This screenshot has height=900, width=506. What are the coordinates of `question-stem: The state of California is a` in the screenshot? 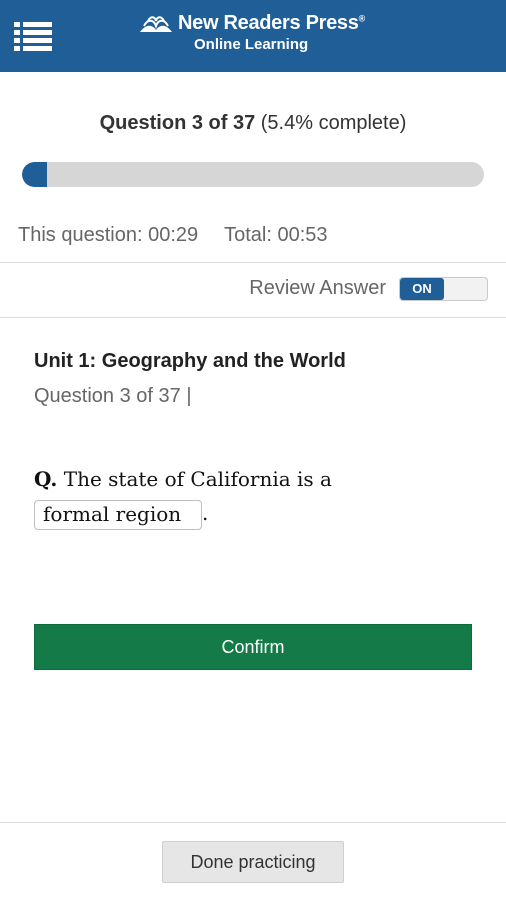 It's located at (197, 479).